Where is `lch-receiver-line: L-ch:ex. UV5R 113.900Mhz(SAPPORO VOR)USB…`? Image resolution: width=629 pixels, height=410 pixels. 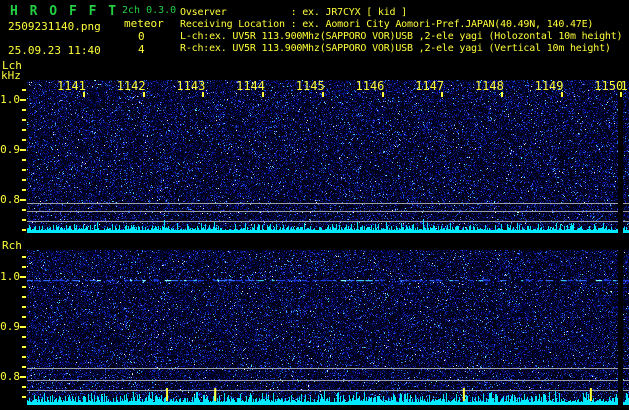
lch-receiver-line: L-ch:ex. UV5R 113.900Mhz(SAPPORO VOR)USB… is located at coordinates (401, 36).